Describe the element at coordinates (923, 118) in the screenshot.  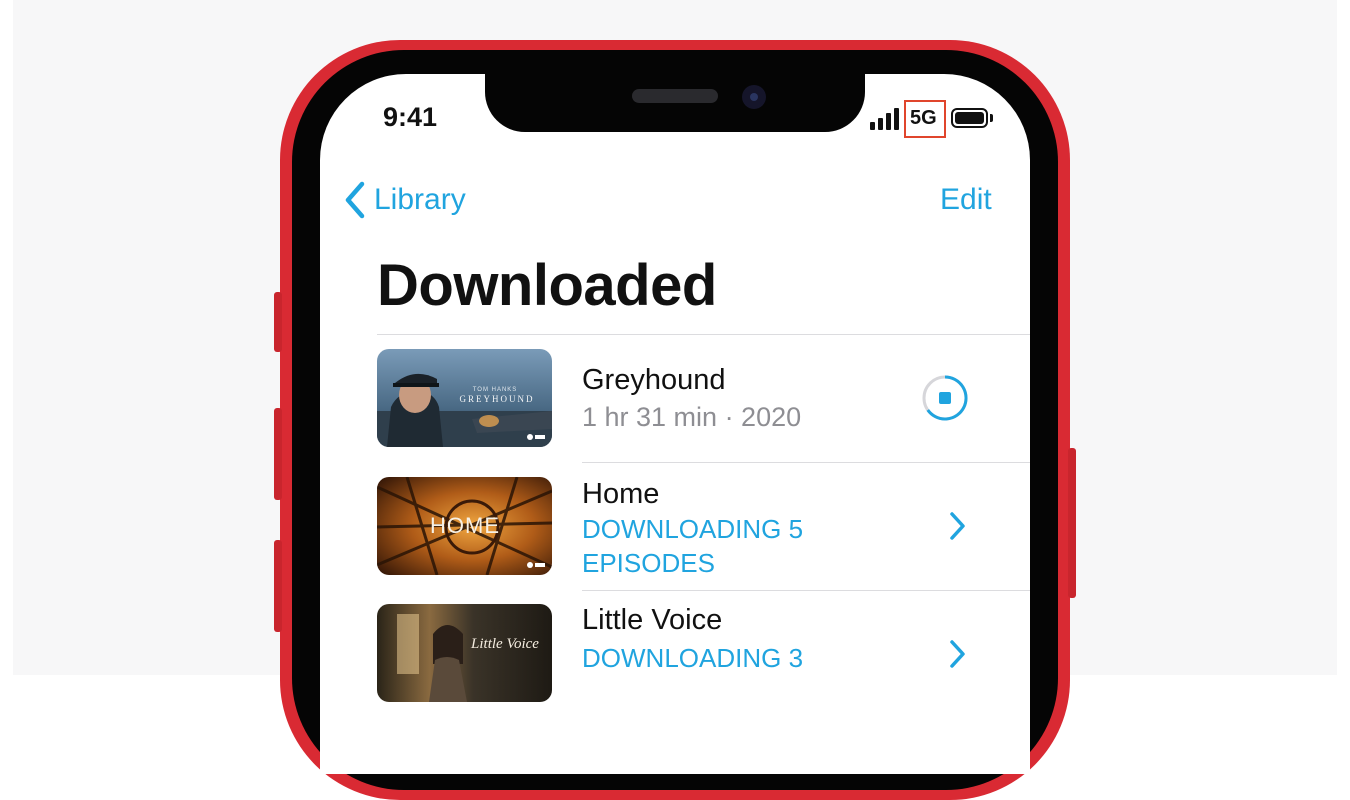
I see `network-type-label: 5G` at that location.